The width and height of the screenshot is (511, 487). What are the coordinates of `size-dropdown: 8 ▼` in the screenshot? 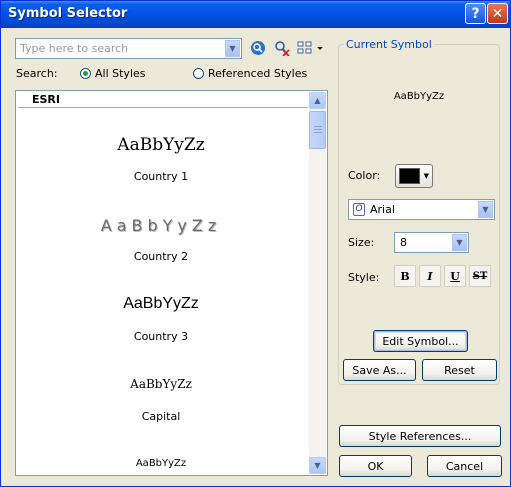 It's located at (431, 242).